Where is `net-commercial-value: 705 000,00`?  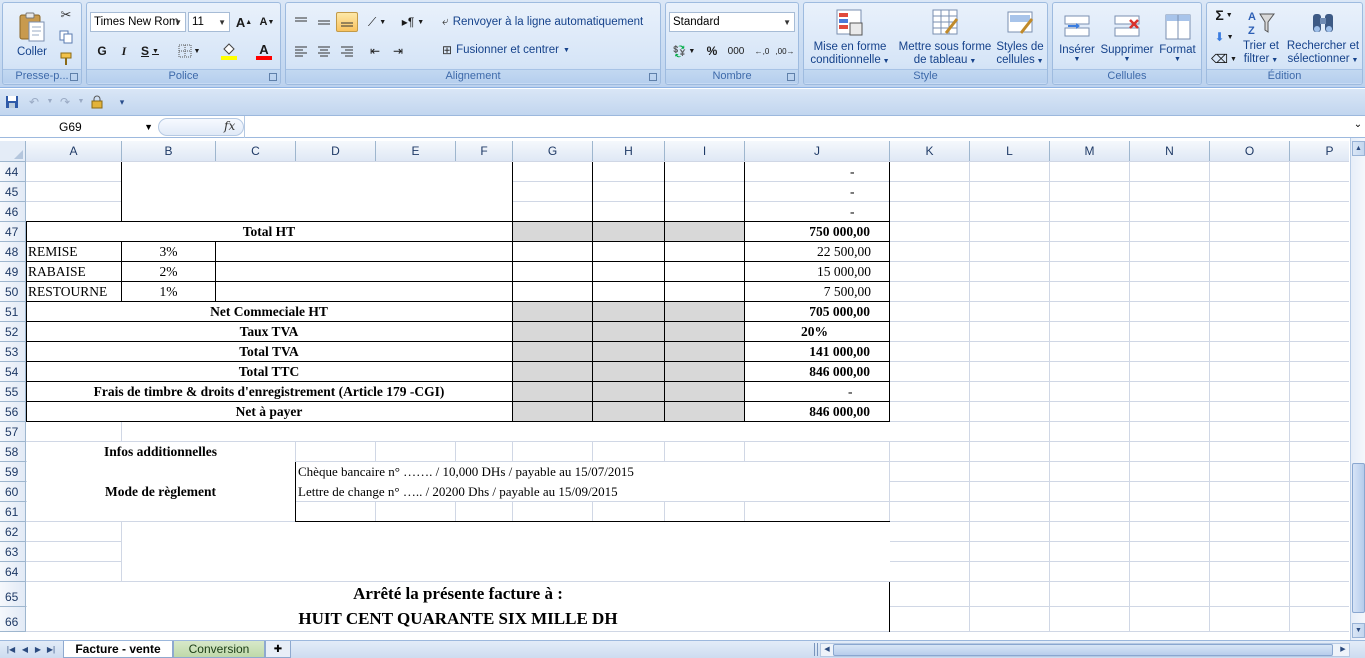
net-commercial-value: 705 000,00 is located at coordinates (807, 312).